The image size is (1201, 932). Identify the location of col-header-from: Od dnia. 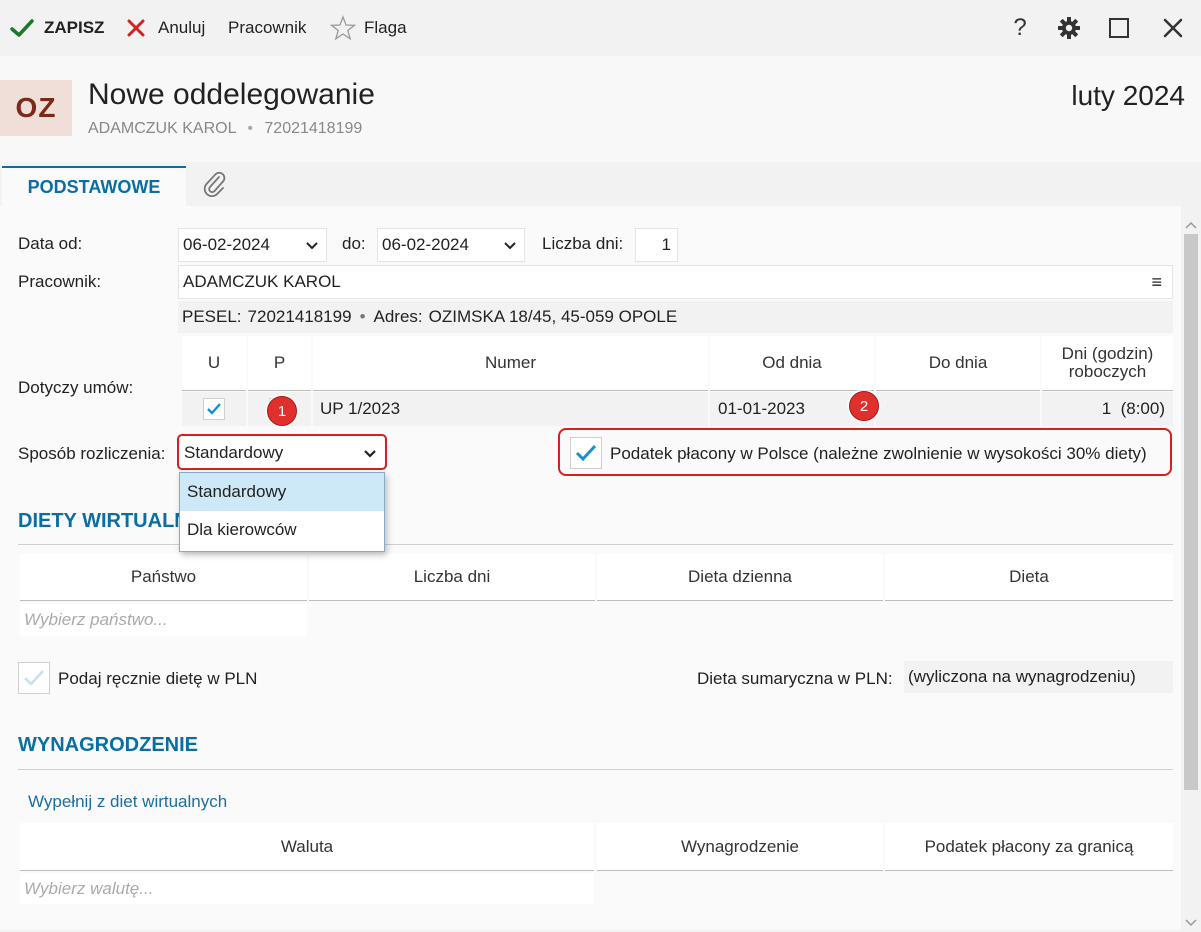
(792, 363).